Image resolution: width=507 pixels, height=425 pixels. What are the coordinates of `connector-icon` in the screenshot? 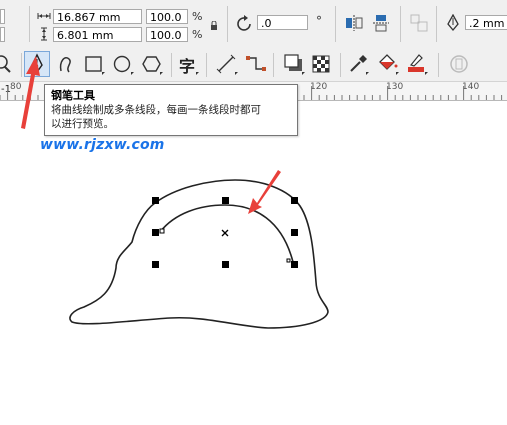 It's located at (256, 63).